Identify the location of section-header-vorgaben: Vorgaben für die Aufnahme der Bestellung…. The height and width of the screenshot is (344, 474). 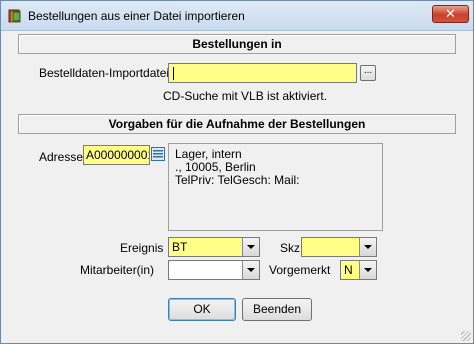
(237, 124).